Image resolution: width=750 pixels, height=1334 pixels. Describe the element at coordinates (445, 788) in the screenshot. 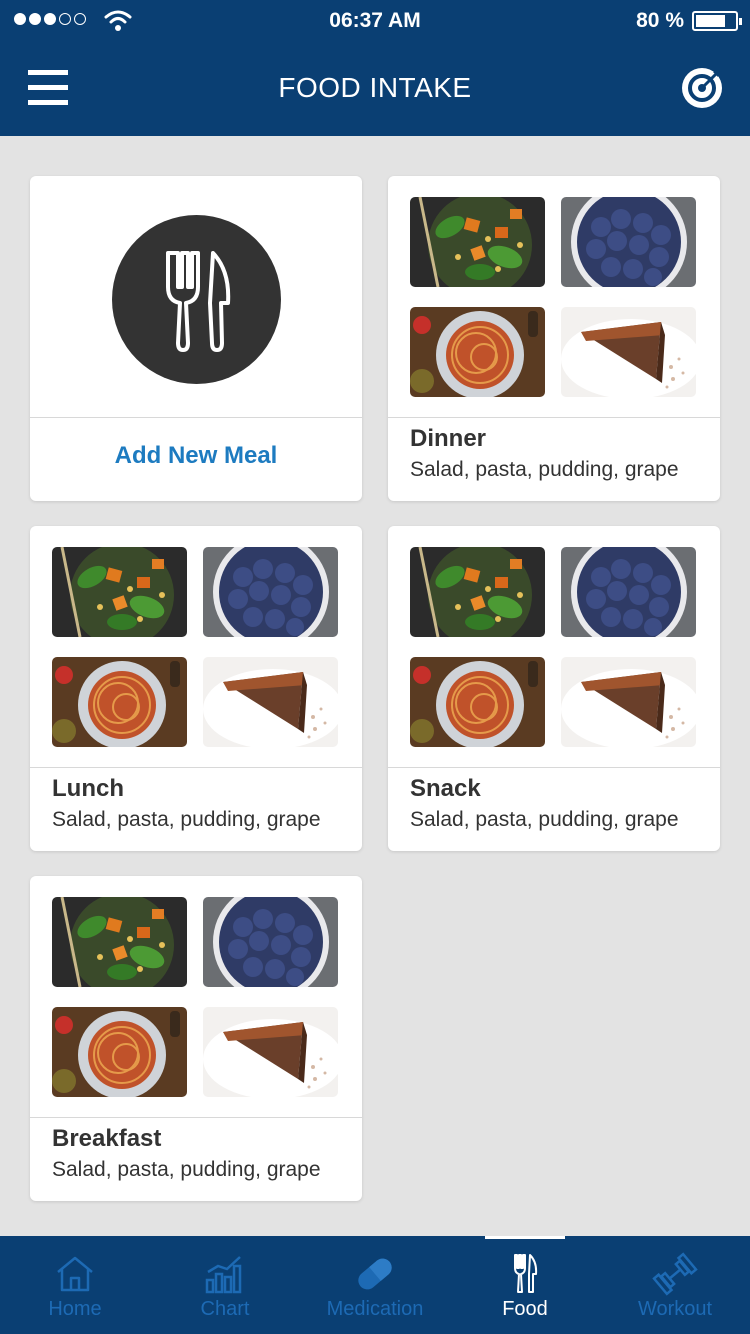

I see `meal-name: Snack` at that location.